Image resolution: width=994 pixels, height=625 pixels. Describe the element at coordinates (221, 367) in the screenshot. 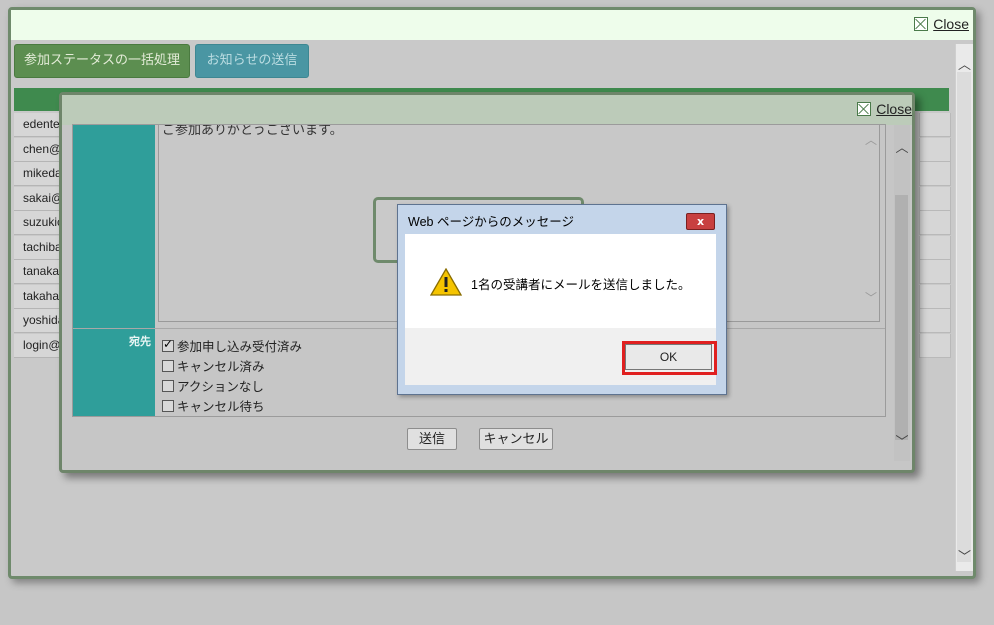

I see `checkbox-label: キャンセル済み` at that location.